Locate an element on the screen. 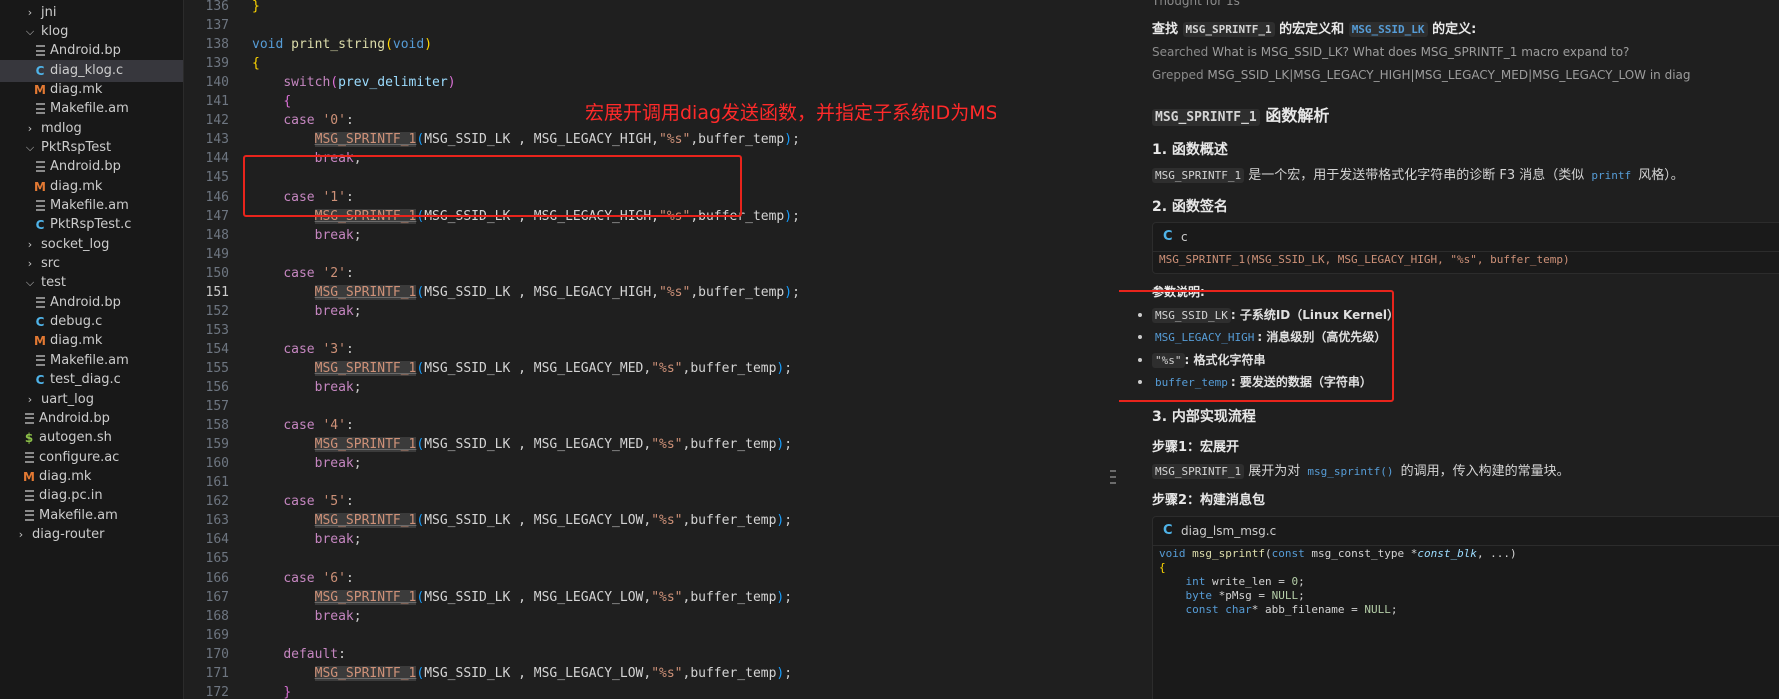 The width and height of the screenshot is (1779, 699). code-line: 136} is located at coordinates (590, 8).